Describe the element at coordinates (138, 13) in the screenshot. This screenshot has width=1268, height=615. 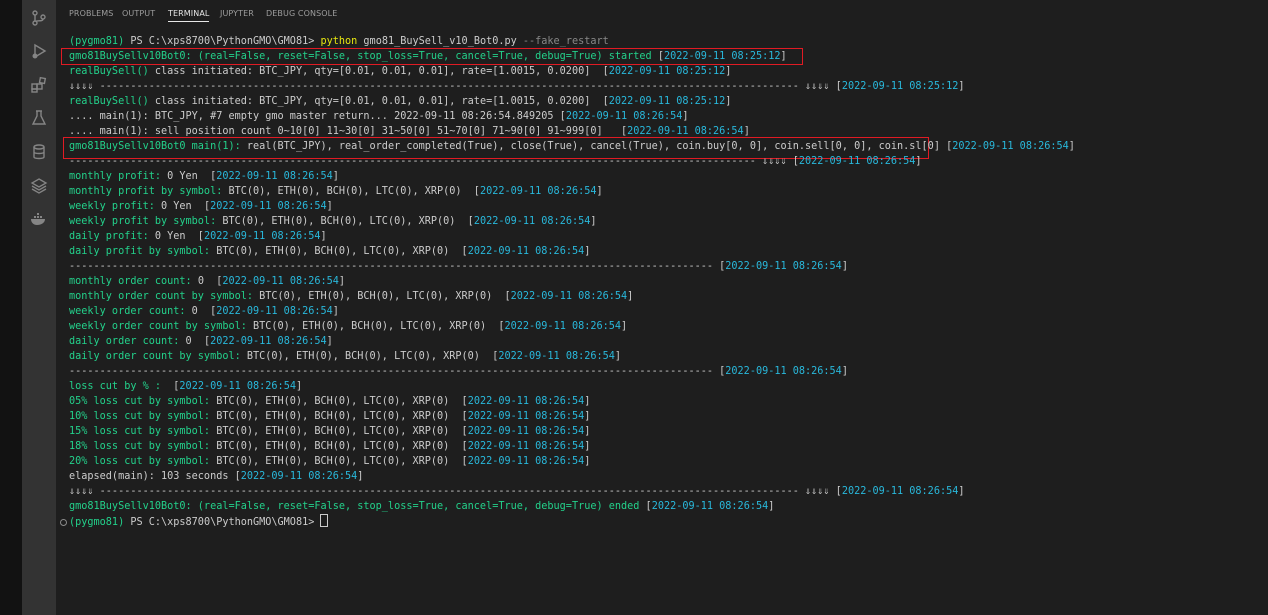
I see `tab-output: OUTPUT` at that location.